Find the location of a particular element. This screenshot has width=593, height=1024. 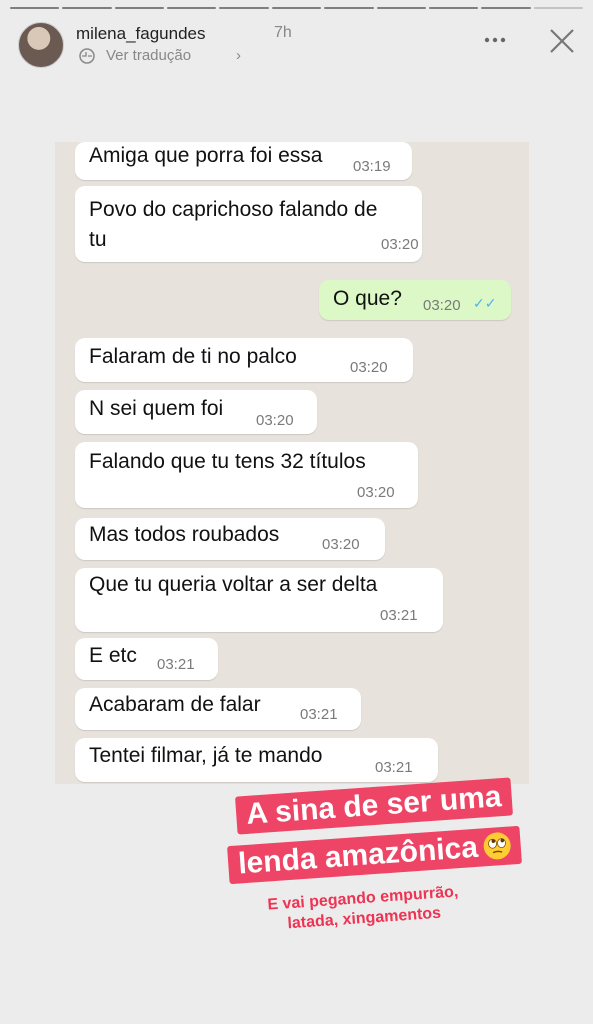

story-header: milena_fagundes 7h Ver tradução › is located at coordinates (298, 44).